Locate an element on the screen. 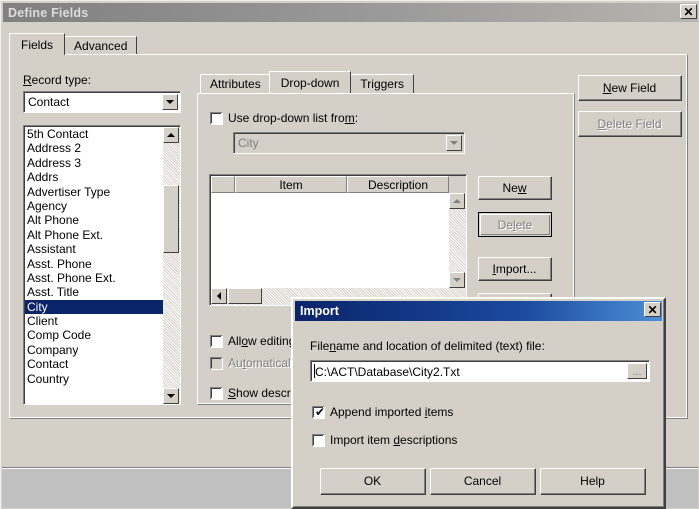 The width and height of the screenshot is (699, 509). dropdown-items-grid: Item Description is located at coordinates (338, 240).